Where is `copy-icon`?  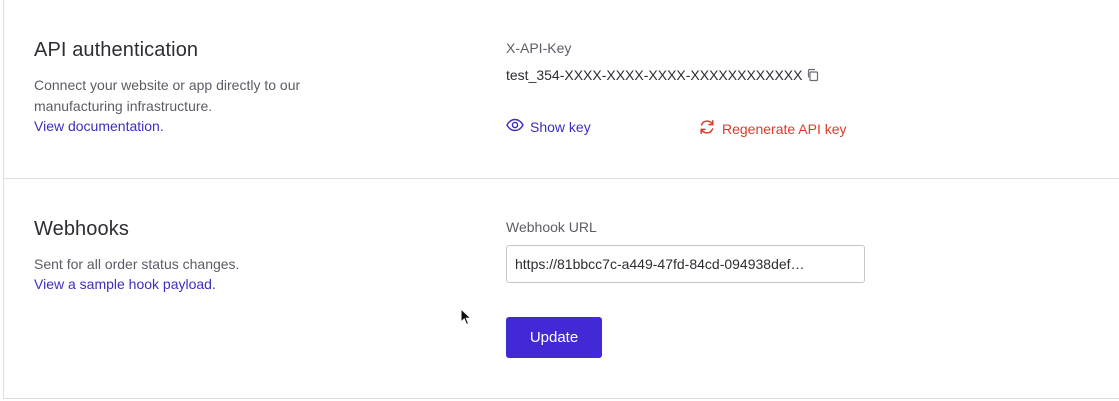
copy-icon is located at coordinates (813, 75).